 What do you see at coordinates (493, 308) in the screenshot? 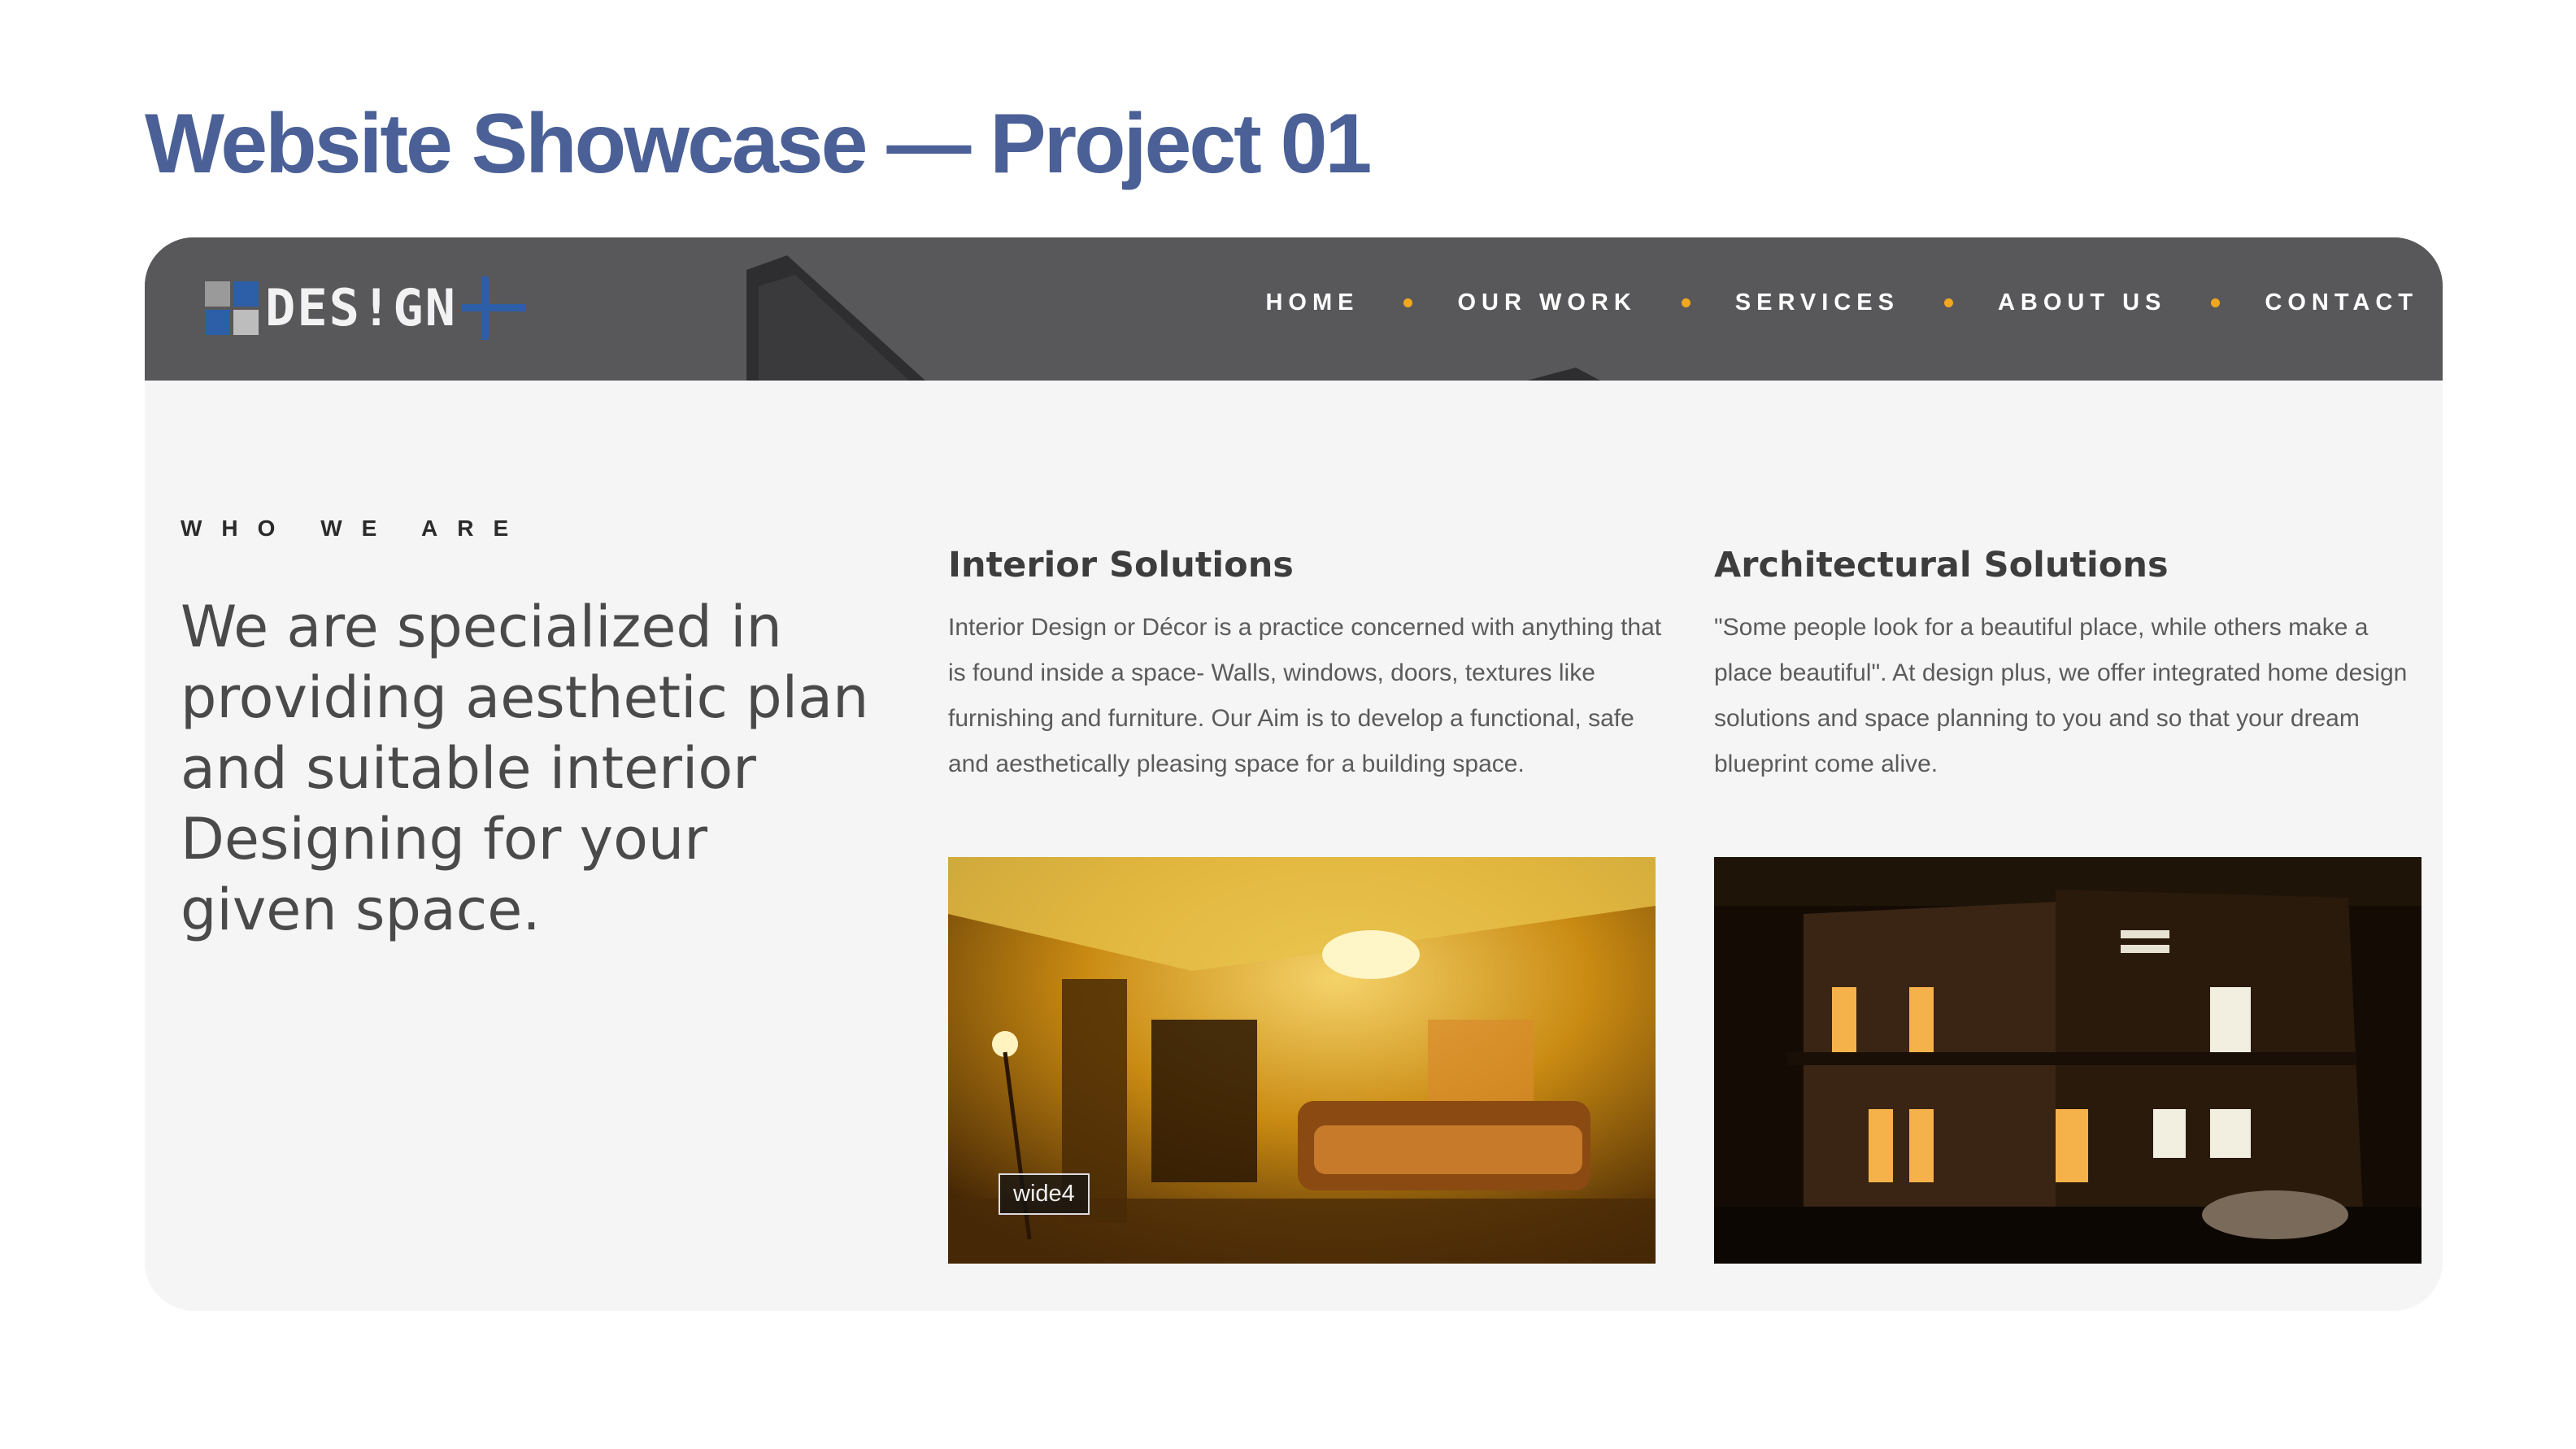
I see `logo-plus-icon` at bounding box center [493, 308].